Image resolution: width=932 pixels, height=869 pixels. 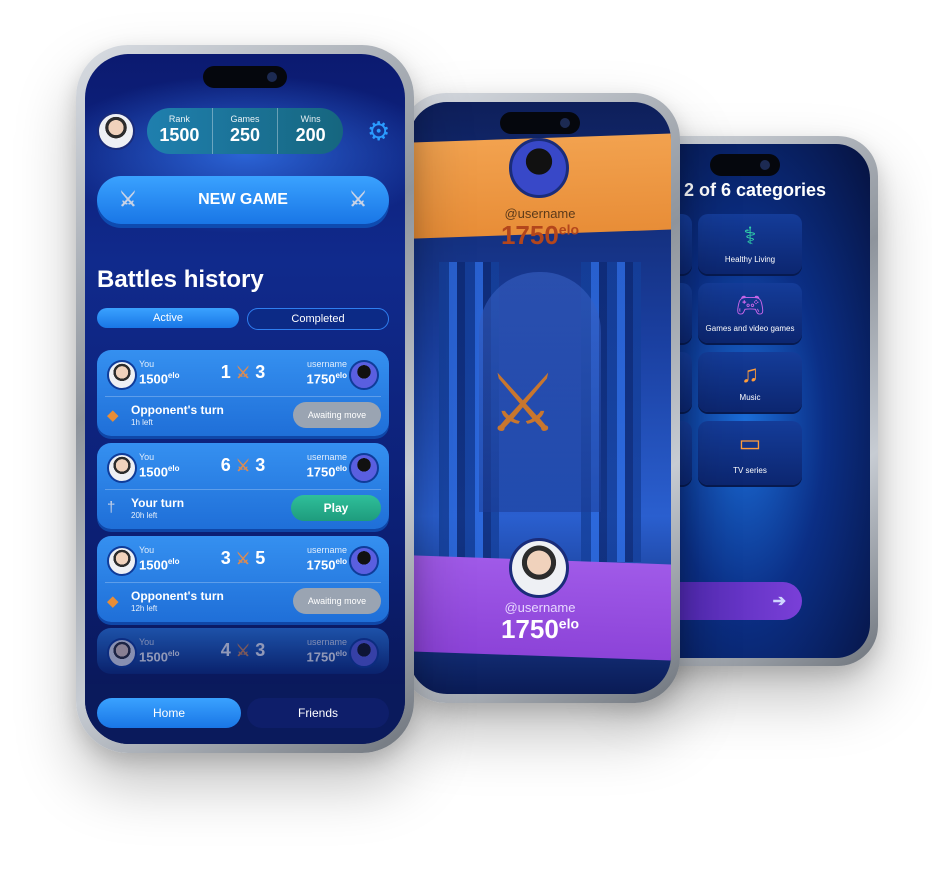 What do you see at coordinates (540, 235) in the screenshot?
I see `opponent-elo: 1750elo` at bounding box center [540, 235].